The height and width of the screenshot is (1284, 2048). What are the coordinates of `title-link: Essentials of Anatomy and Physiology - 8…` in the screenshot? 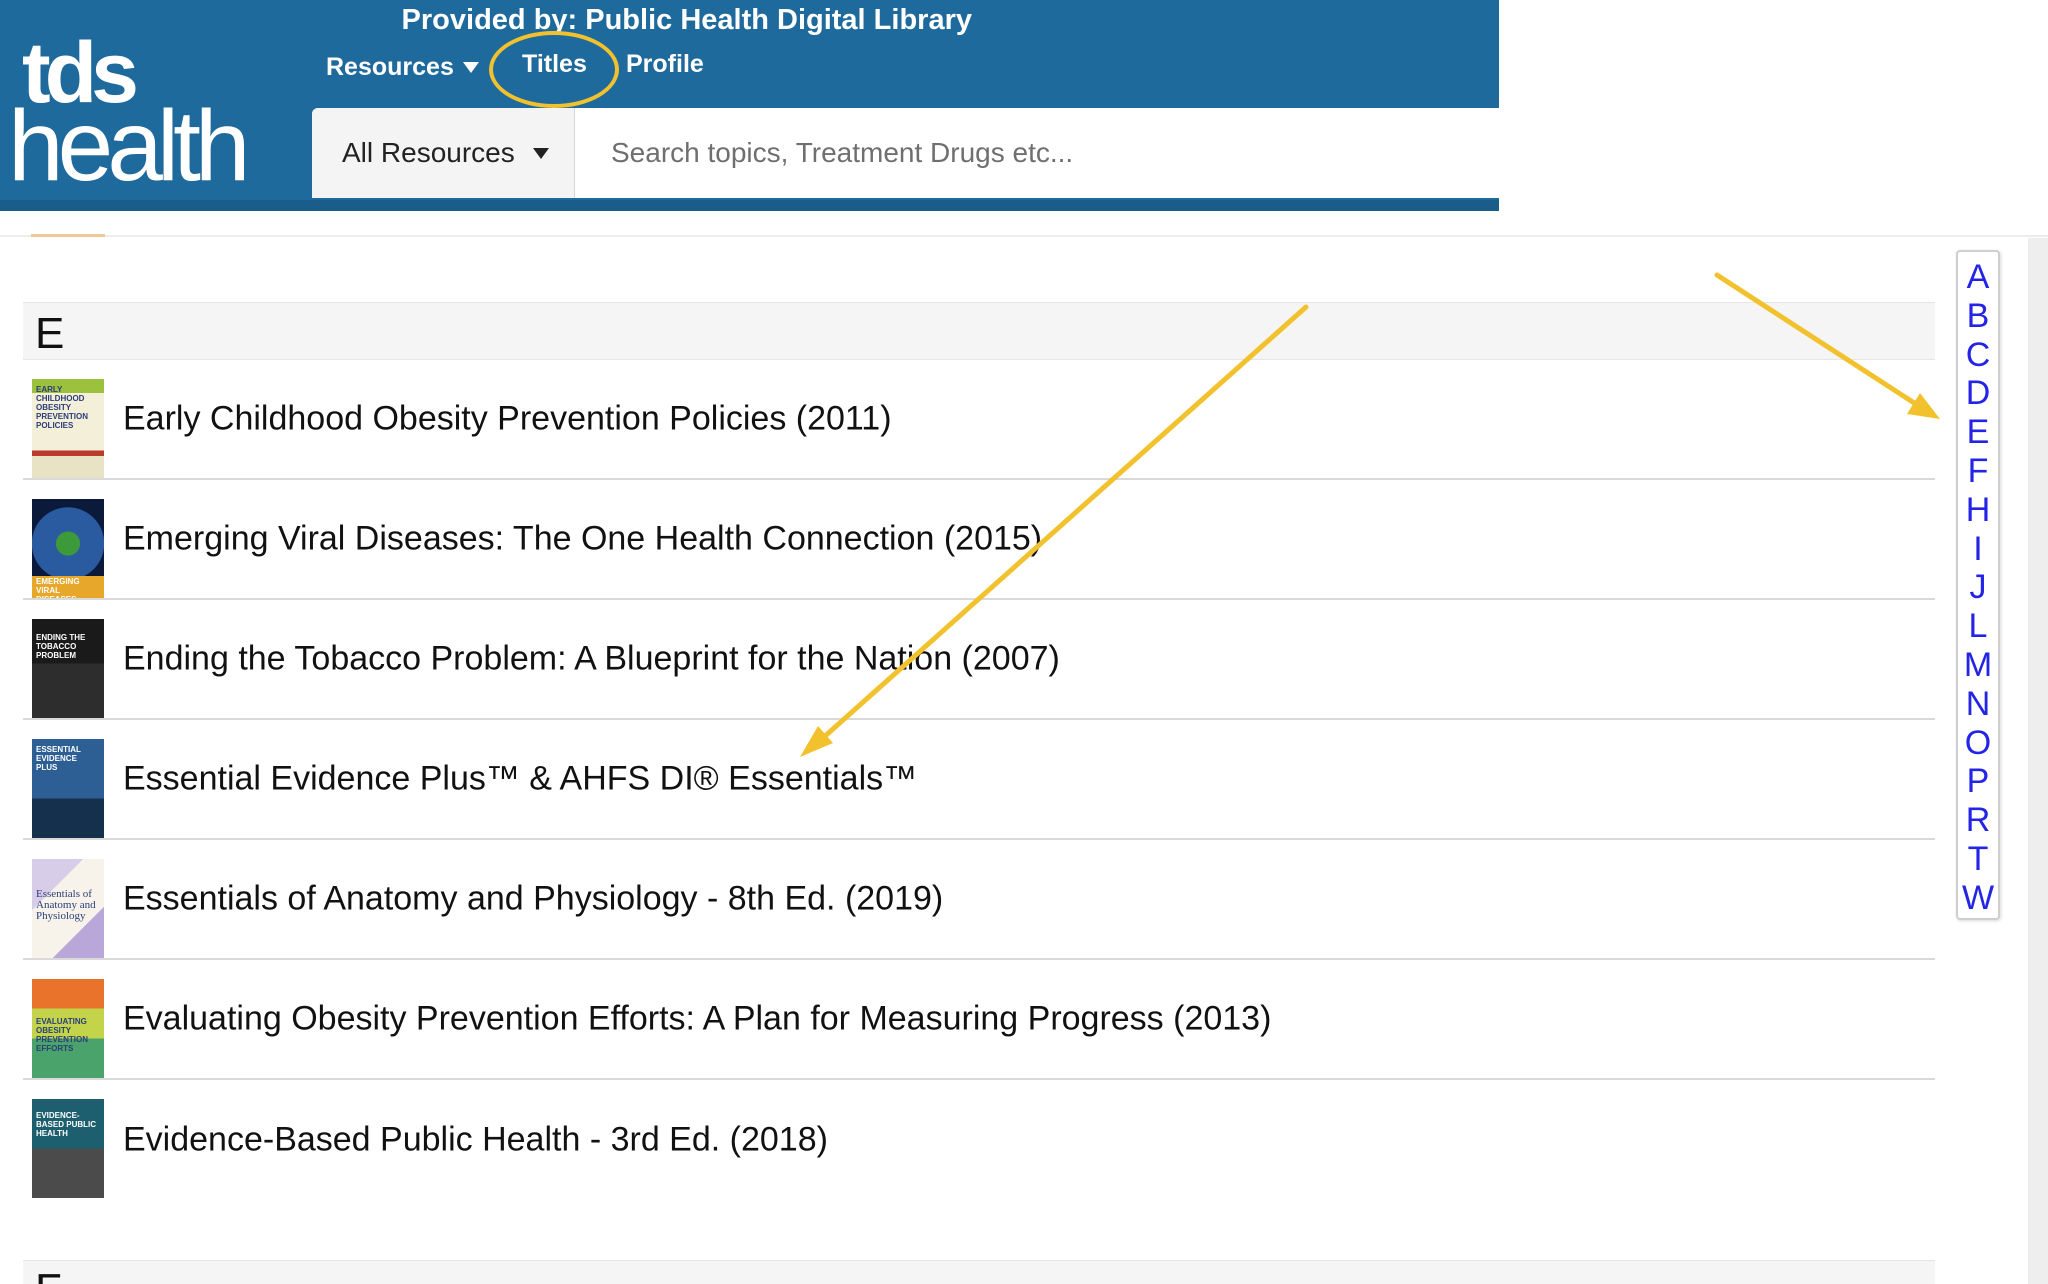 It's located at (533, 899).